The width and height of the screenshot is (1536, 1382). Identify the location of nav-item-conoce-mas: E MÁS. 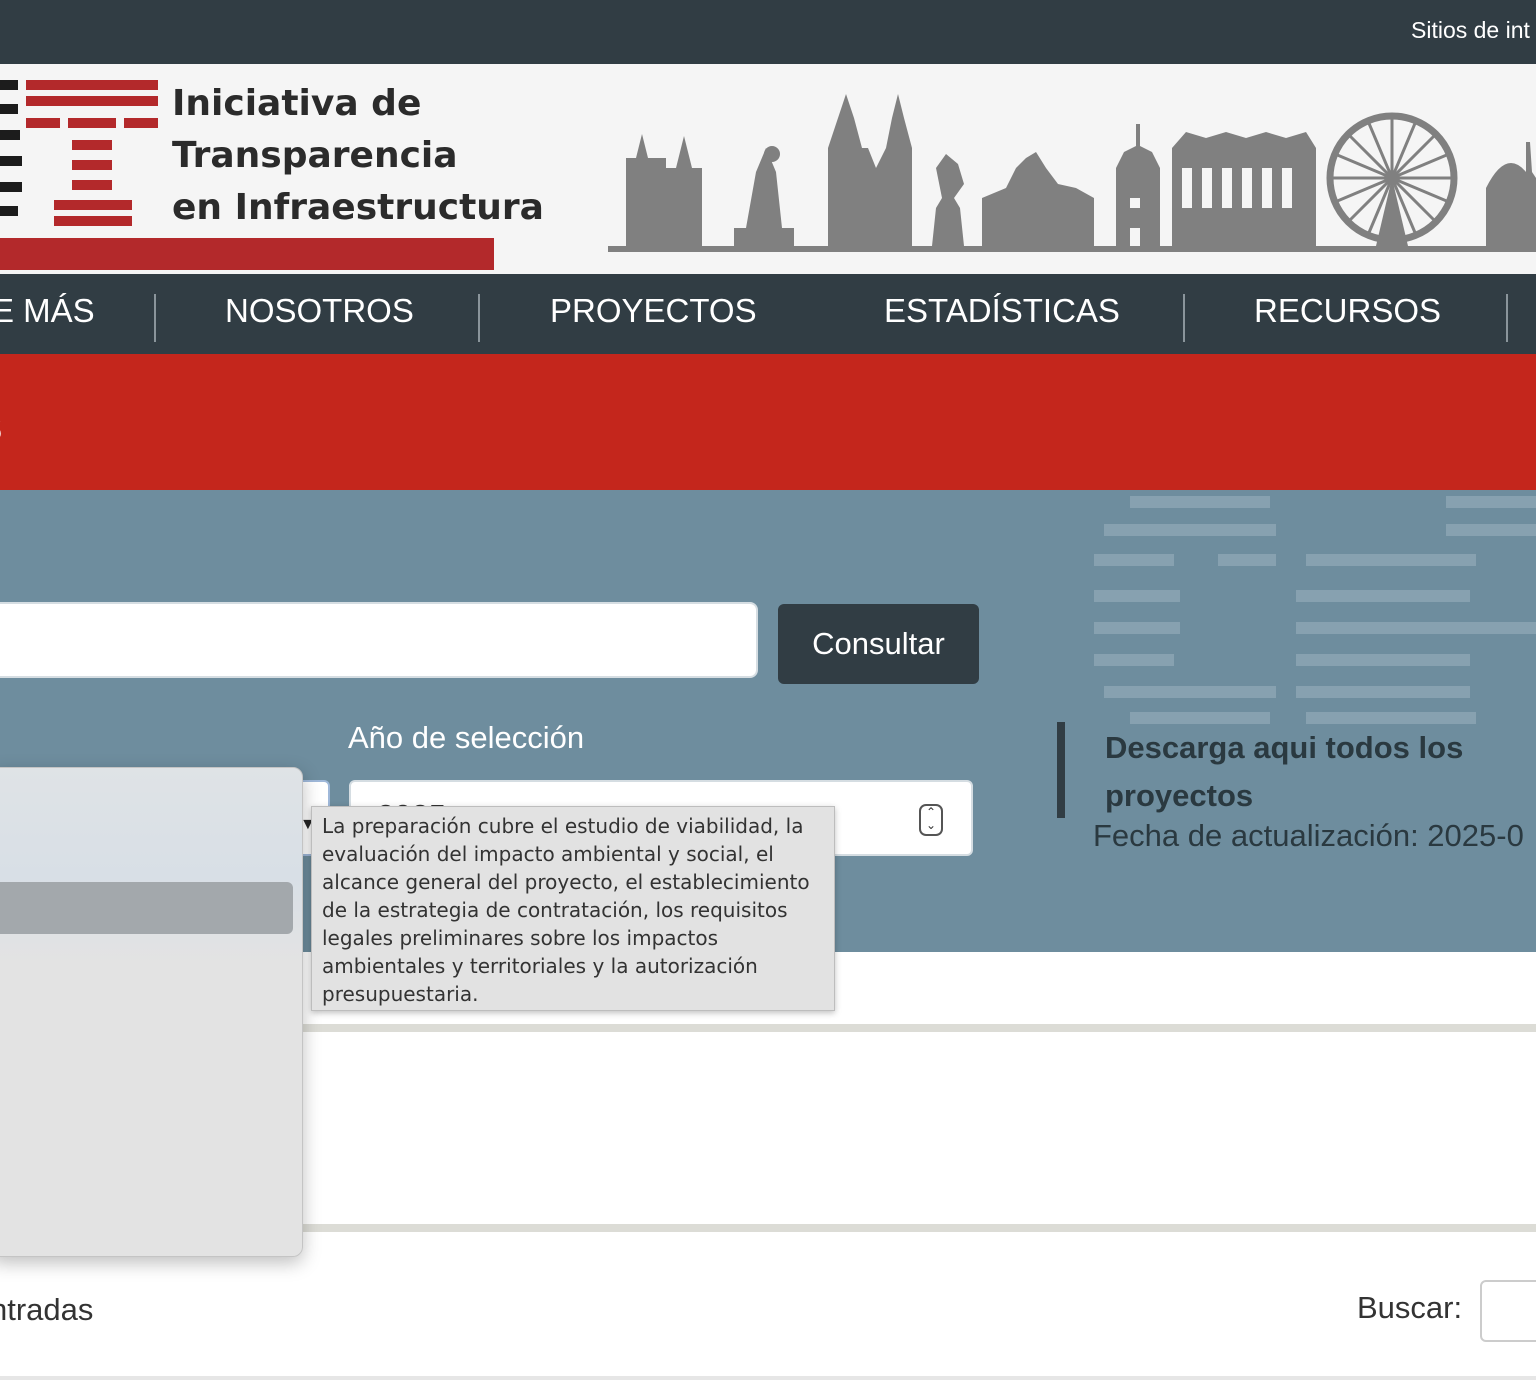
(47, 311).